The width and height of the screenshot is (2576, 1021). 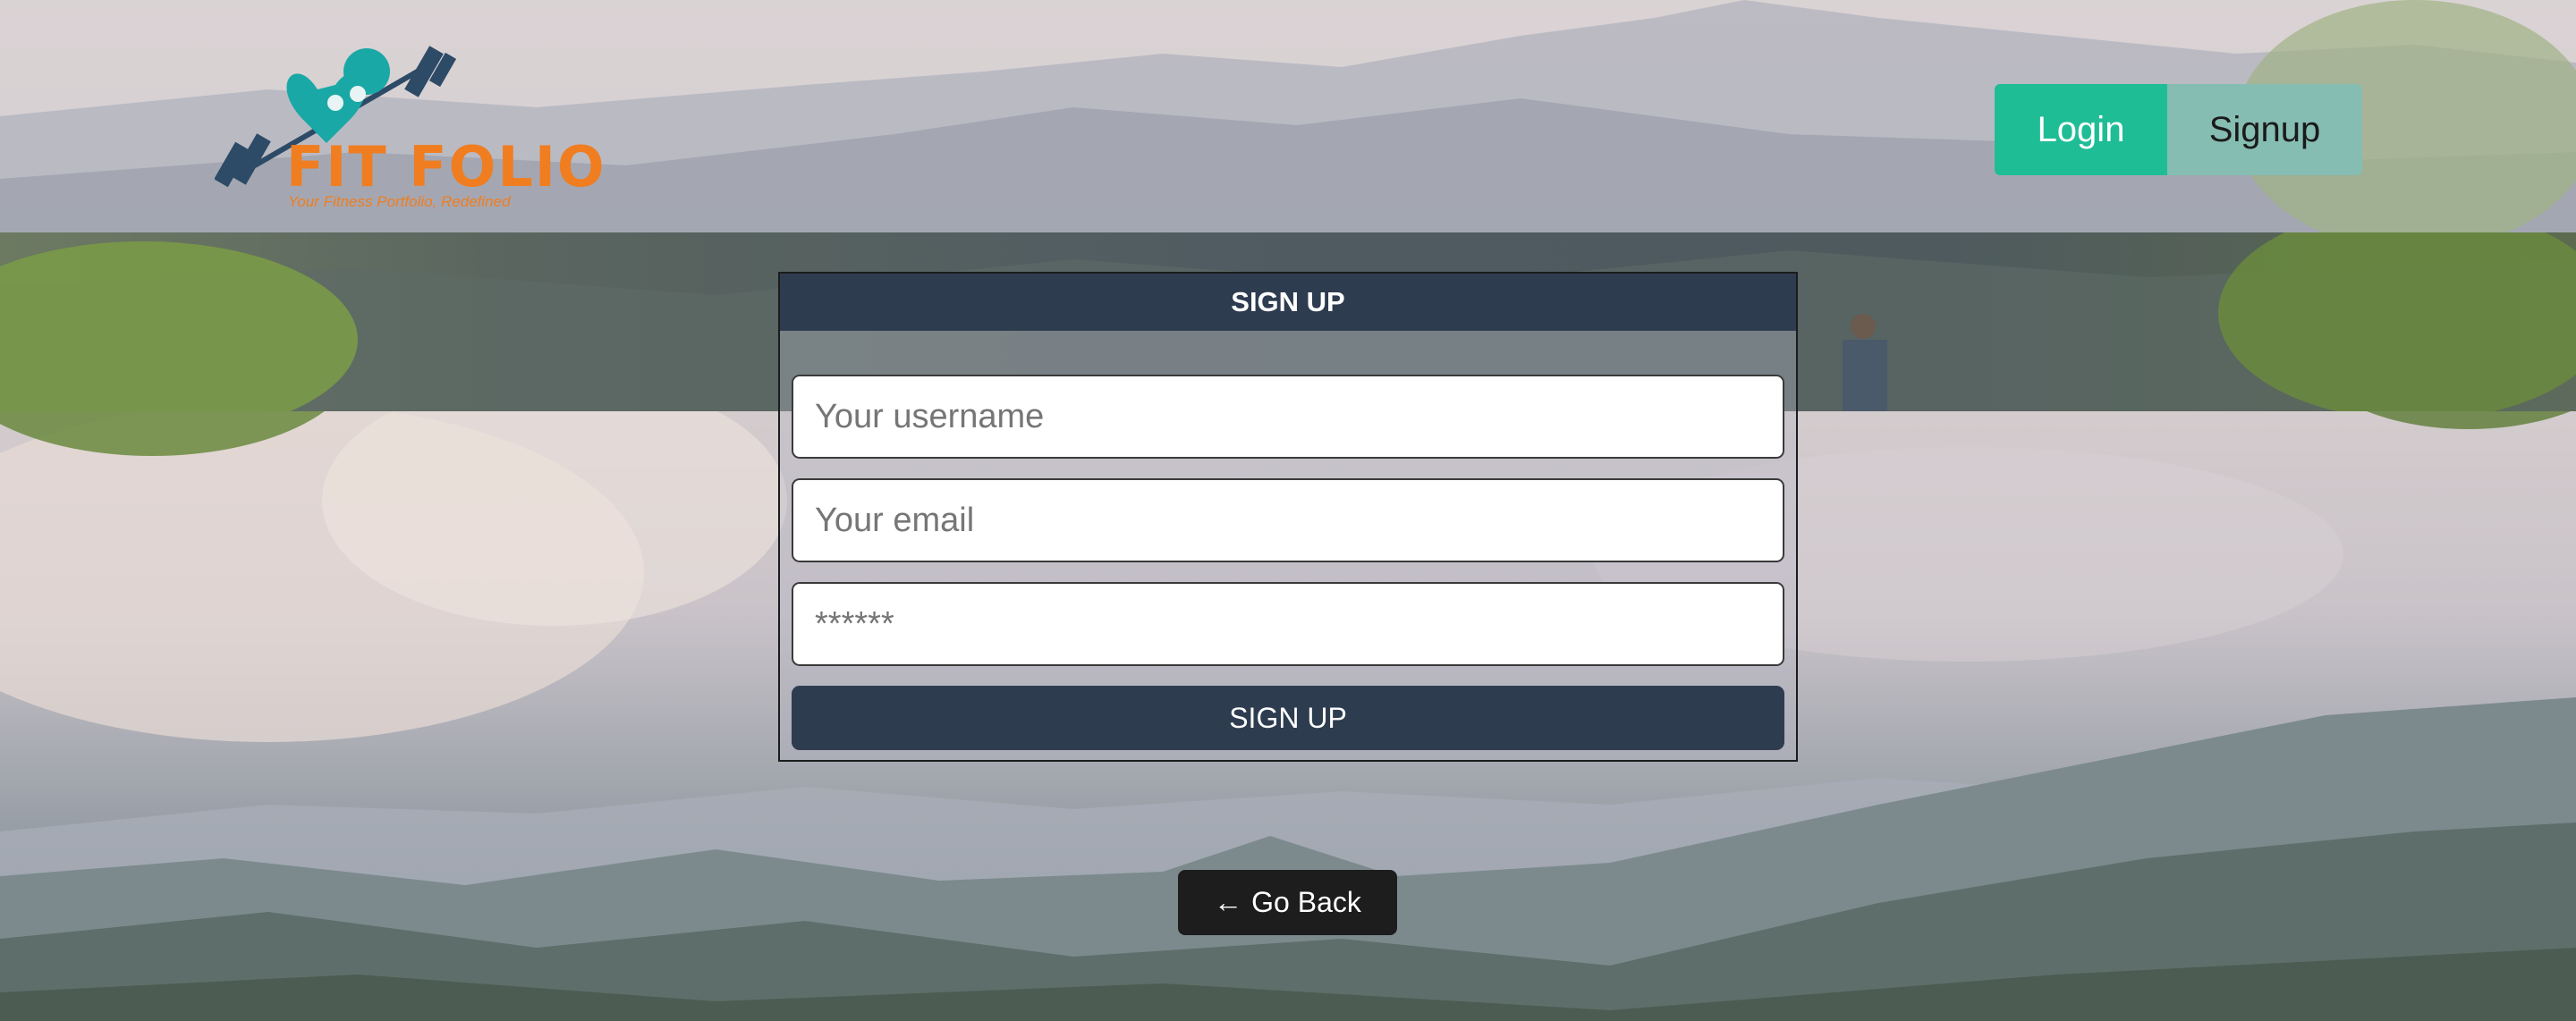 I want to click on brand-name: FIT FOLIO, so click(x=446, y=166).